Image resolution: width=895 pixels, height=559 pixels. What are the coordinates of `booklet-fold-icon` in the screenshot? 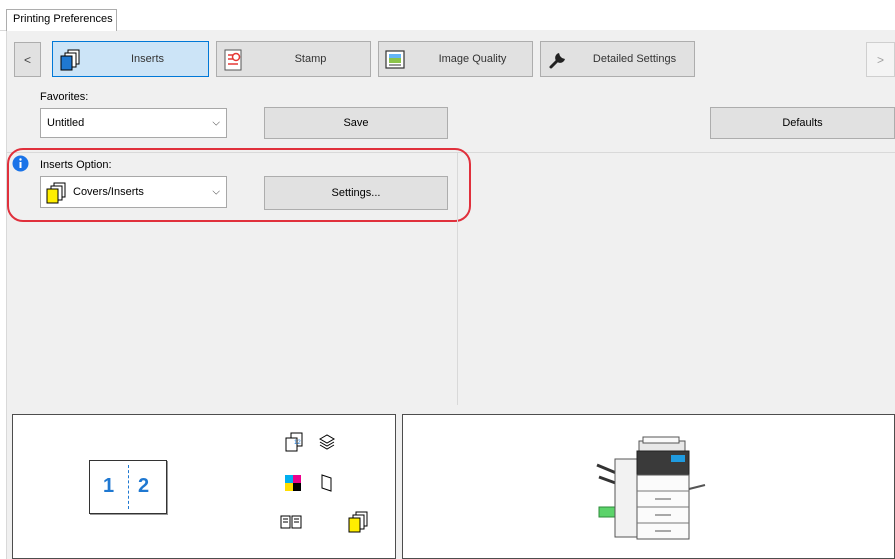 It's located at (326, 483).